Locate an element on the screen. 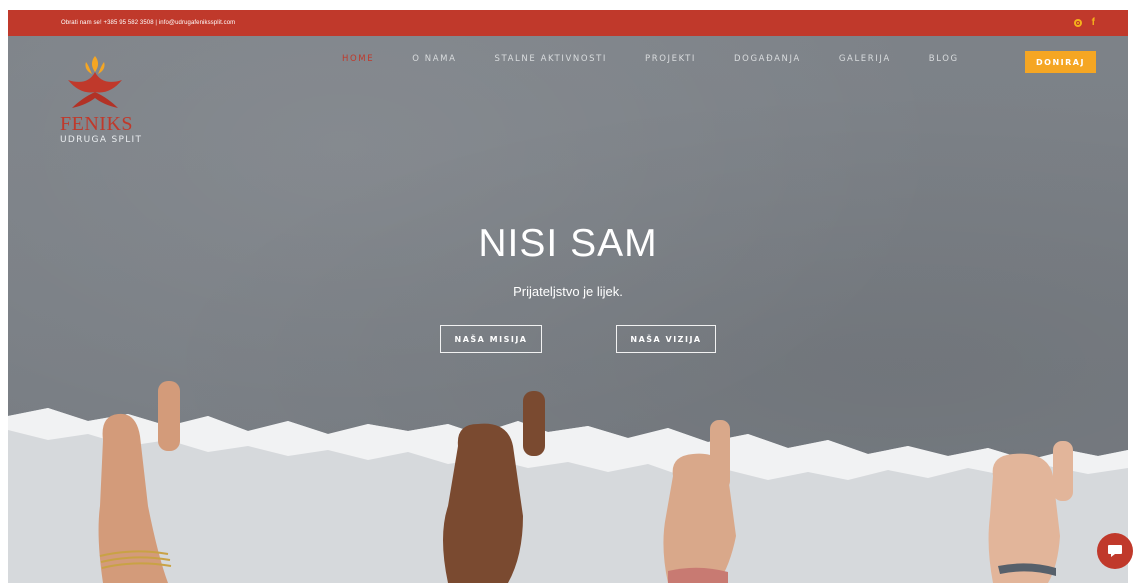 The height and width of the screenshot is (583, 1135). instagram-icon is located at coordinates (1077, 23).